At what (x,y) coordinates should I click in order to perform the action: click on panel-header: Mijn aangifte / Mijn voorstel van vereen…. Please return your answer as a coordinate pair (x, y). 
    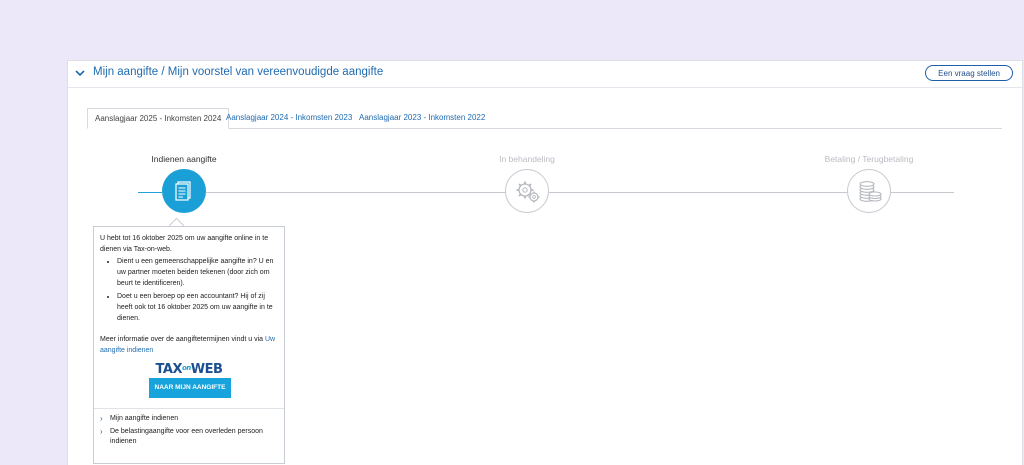
    Looking at the image, I should click on (545, 74).